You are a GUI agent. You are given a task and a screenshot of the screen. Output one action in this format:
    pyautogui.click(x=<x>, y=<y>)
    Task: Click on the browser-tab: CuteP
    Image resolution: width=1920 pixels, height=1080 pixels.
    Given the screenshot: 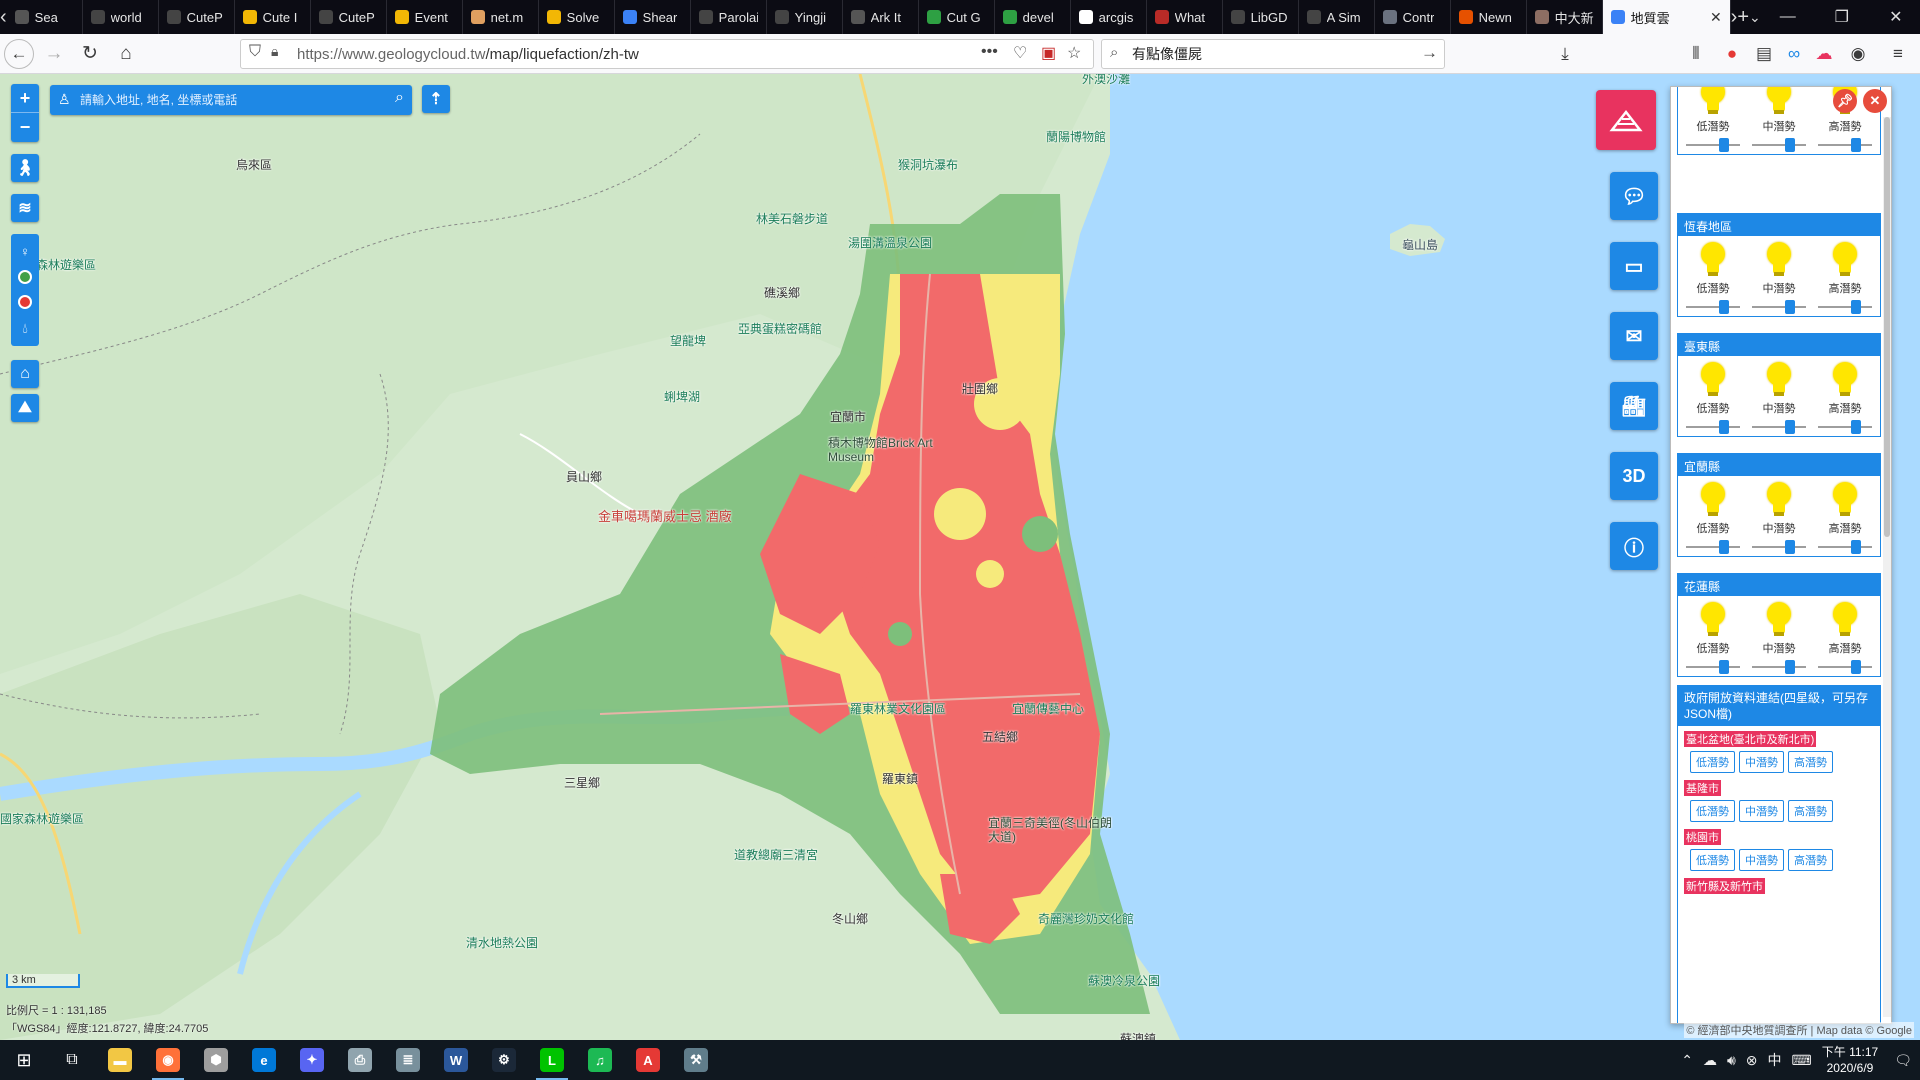 What is the action you would take?
    pyautogui.click(x=349, y=17)
    